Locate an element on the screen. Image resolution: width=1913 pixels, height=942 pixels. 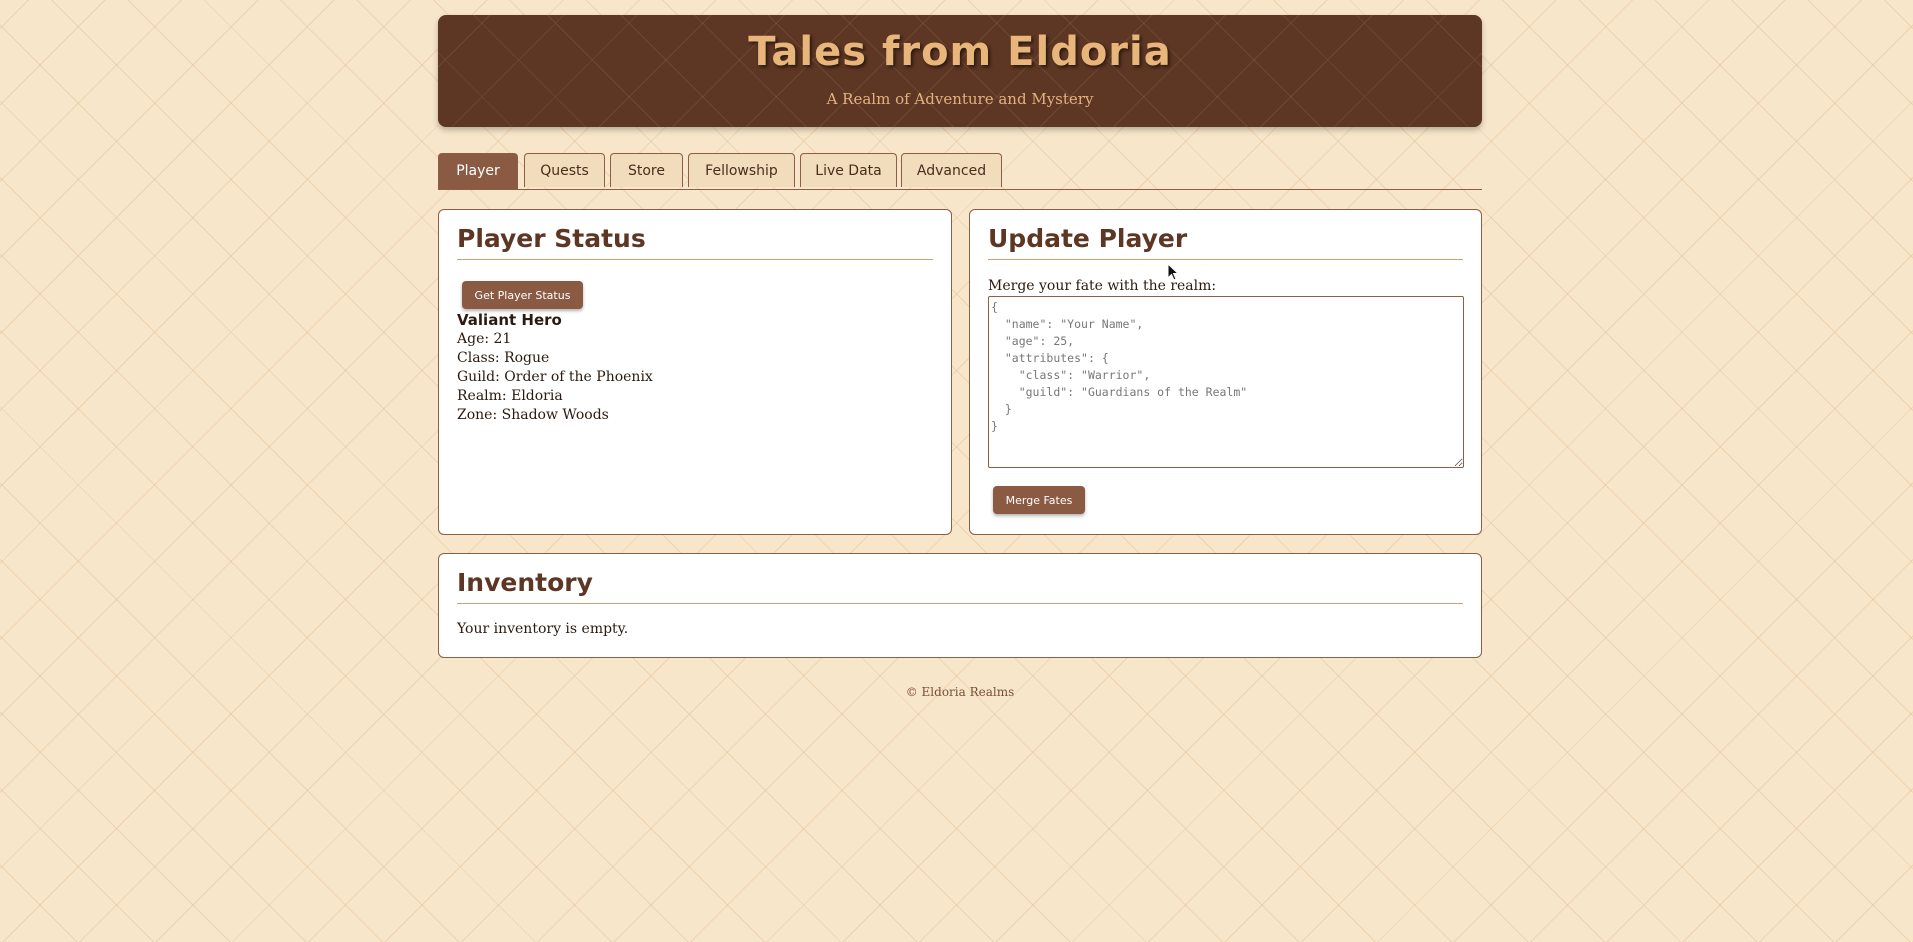
tab-player: Player is located at coordinates (478, 171).